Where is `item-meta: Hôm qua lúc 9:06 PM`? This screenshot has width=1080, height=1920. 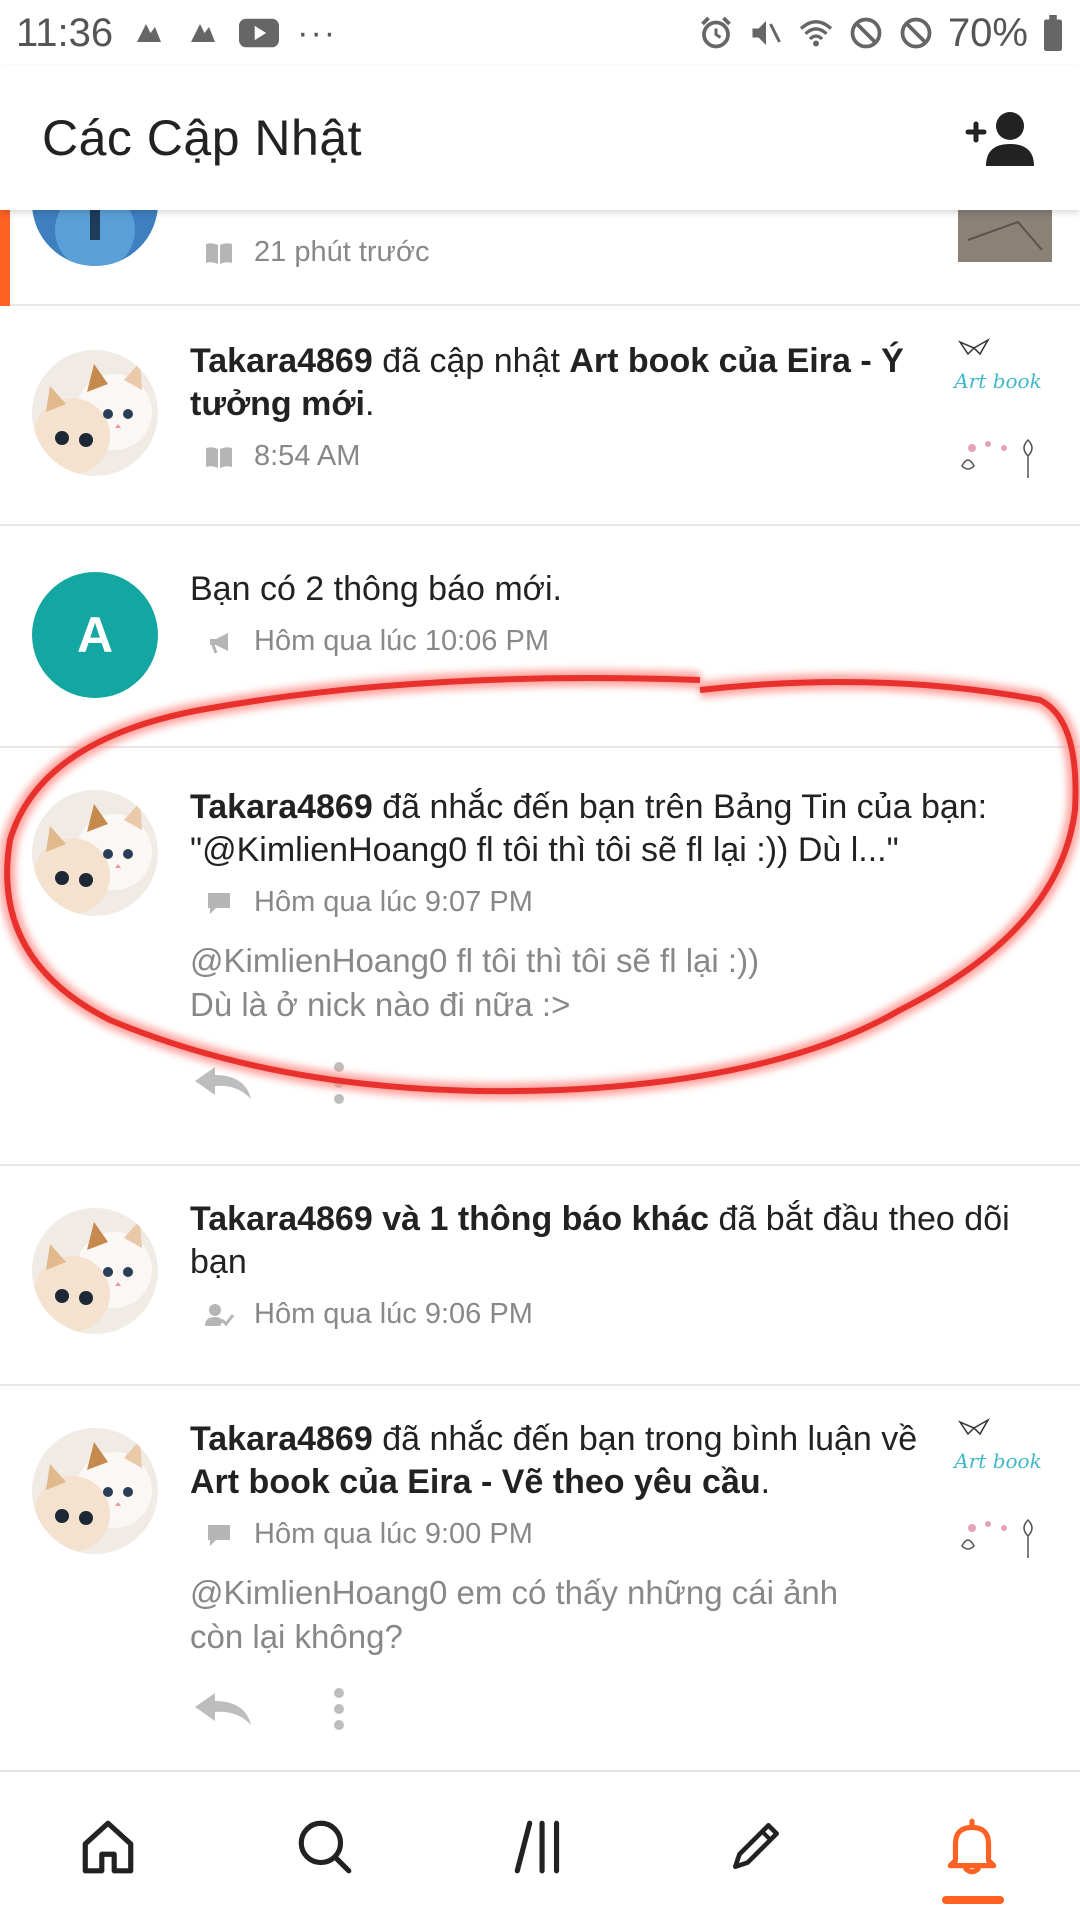 item-meta: Hôm qua lúc 9:06 PM is located at coordinates (605, 1314).